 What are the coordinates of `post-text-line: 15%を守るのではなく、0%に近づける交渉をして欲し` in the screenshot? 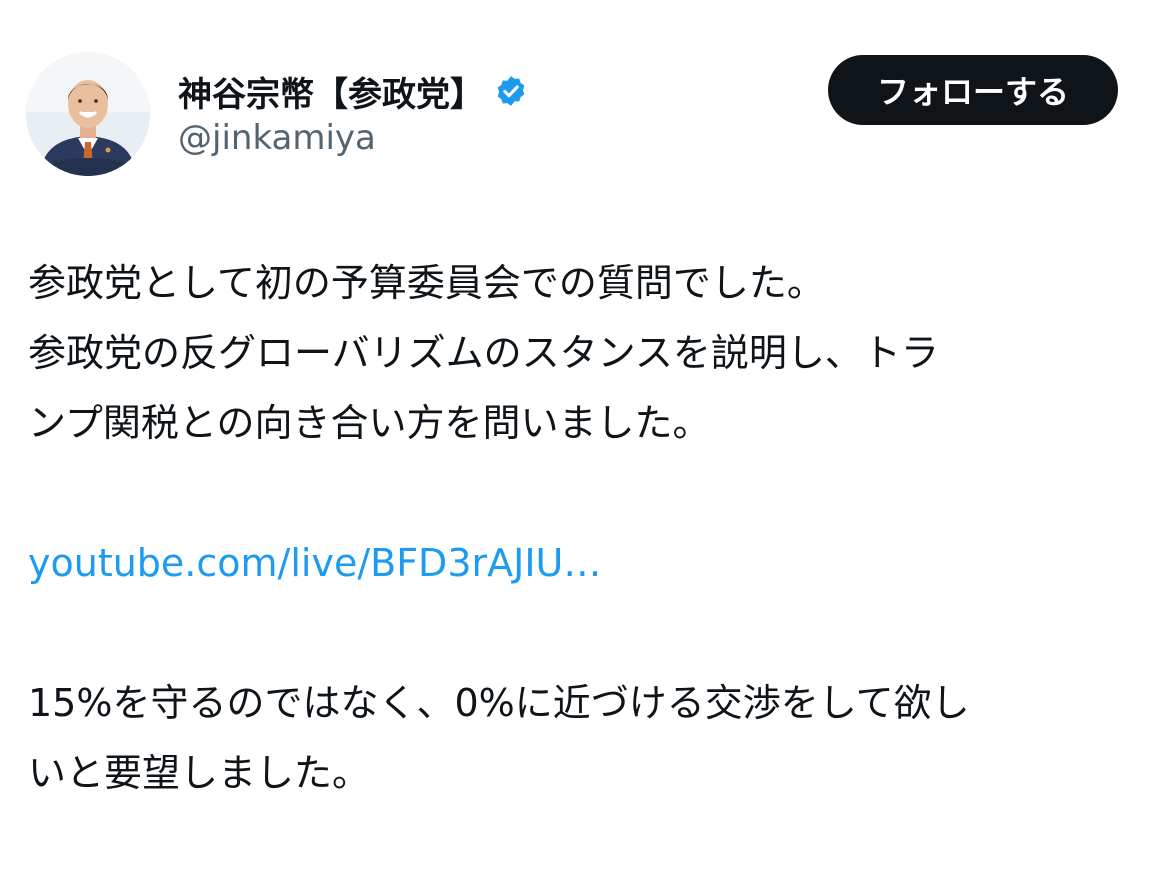 It's located at (499, 703).